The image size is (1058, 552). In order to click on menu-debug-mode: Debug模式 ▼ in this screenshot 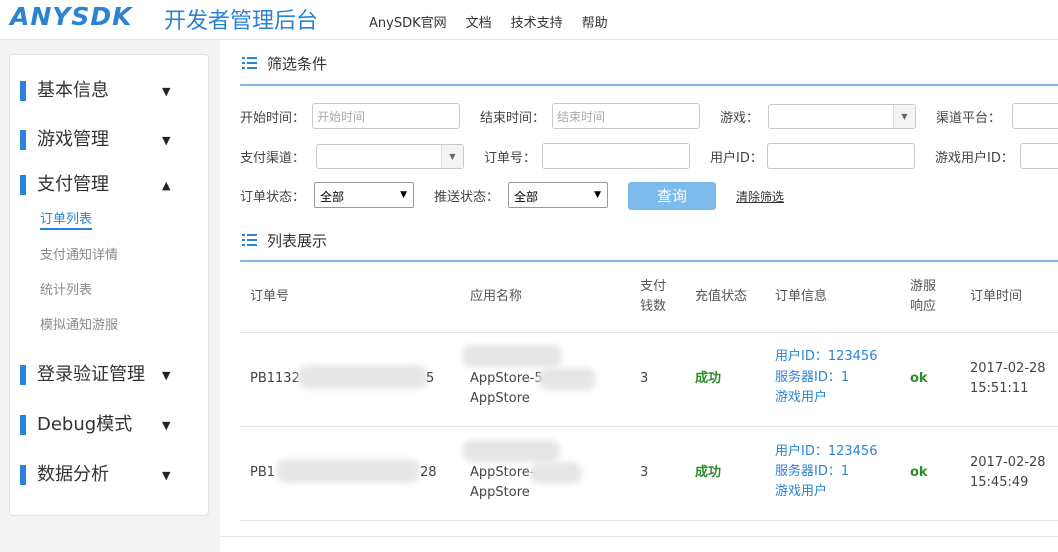, I will do `click(110, 425)`.